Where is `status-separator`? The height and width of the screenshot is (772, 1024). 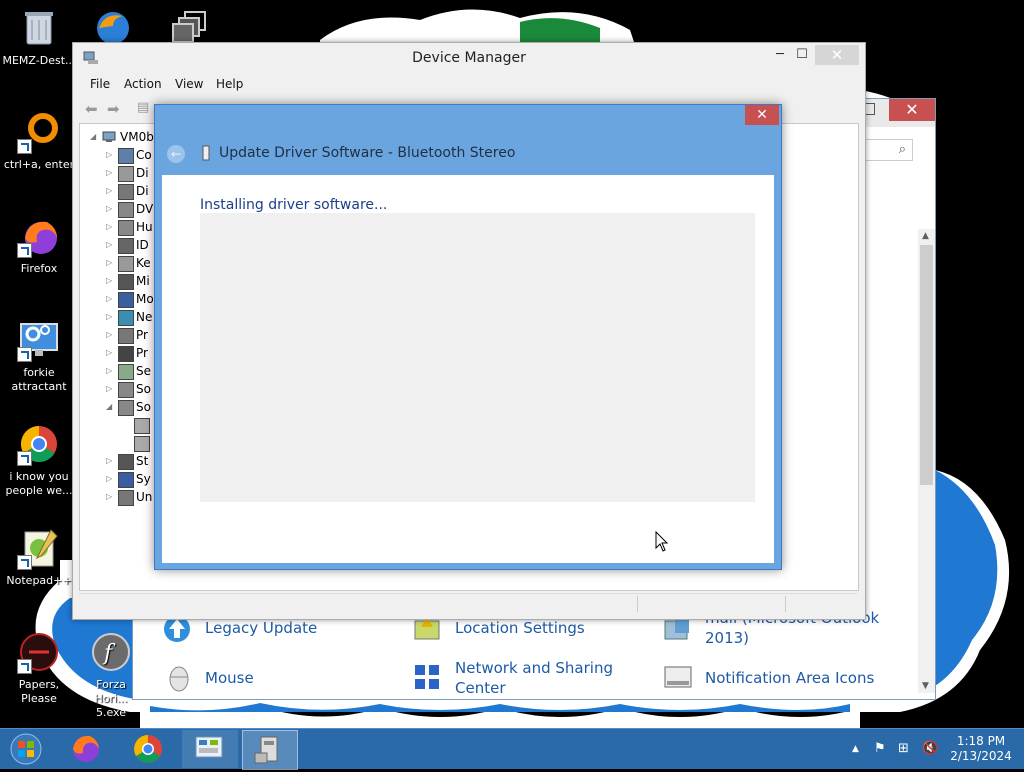 status-separator is located at coordinates (785, 604).